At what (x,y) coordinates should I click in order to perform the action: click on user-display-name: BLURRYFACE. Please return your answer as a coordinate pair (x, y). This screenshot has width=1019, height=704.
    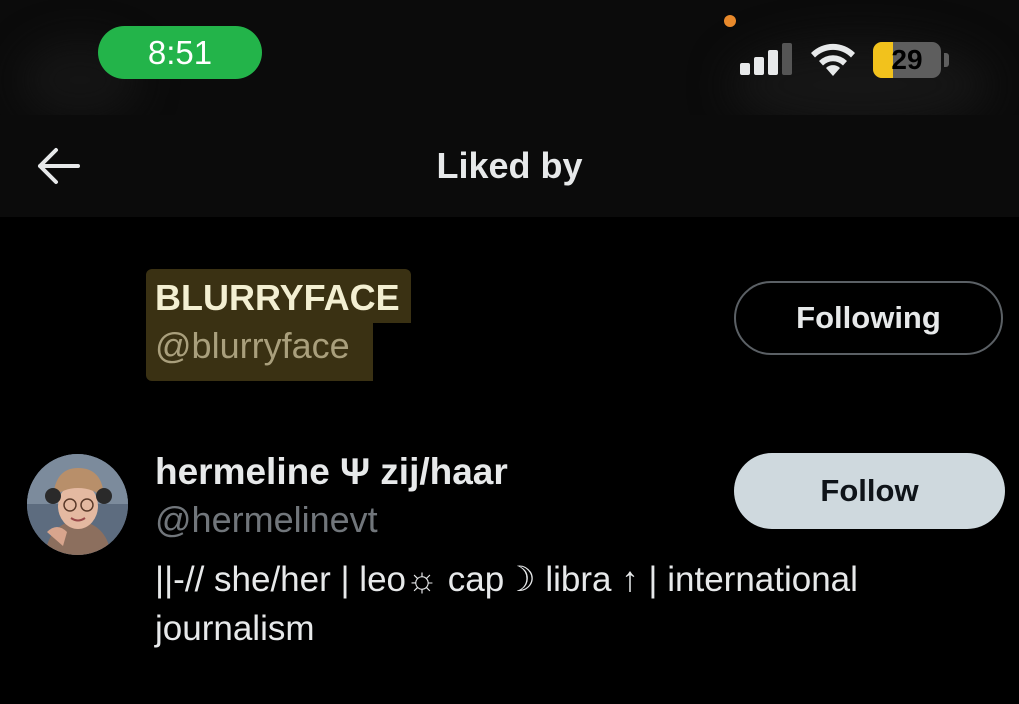
    Looking at the image, I should click on (277, 298).